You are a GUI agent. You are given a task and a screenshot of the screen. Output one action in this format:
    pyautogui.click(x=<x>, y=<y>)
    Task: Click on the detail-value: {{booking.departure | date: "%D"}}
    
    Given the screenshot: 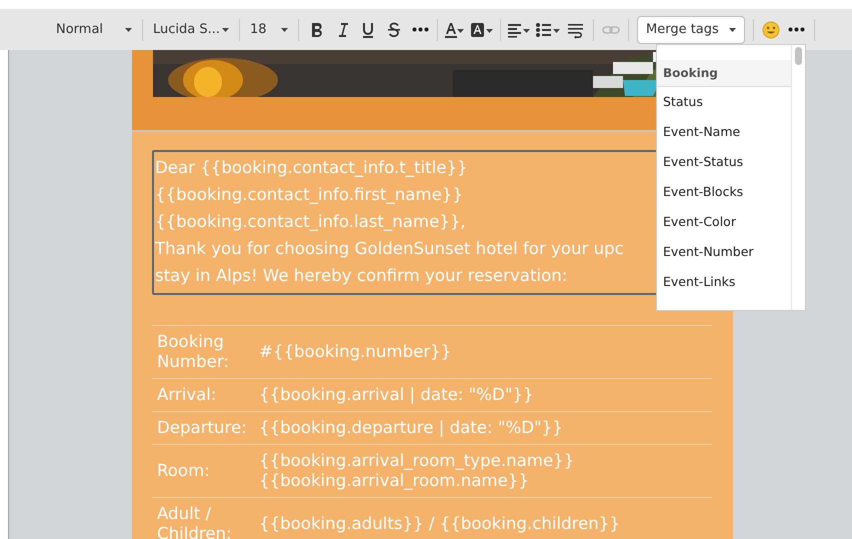 What is the action you would take?
    pyautogui.click(x=483, y=428)
    